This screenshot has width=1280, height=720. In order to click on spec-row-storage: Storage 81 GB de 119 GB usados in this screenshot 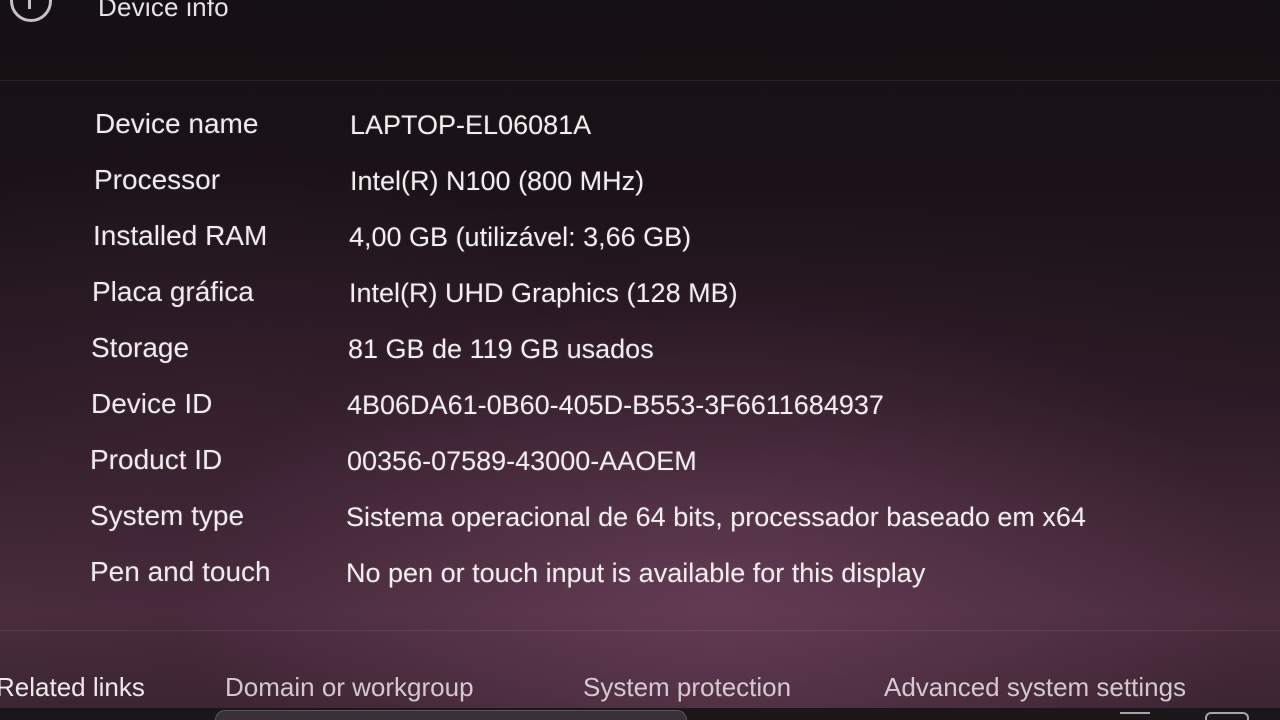, I will do `click(640, 350)`.